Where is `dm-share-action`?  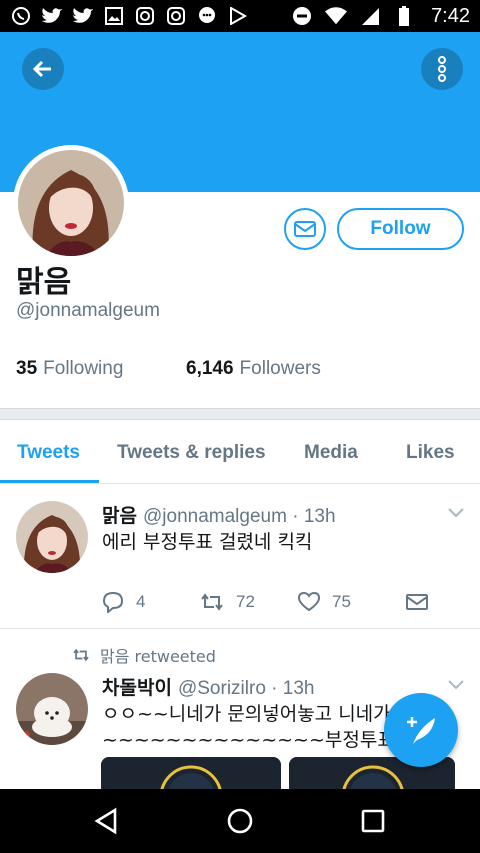
dm-share-action is located at coordinates (417, 602).